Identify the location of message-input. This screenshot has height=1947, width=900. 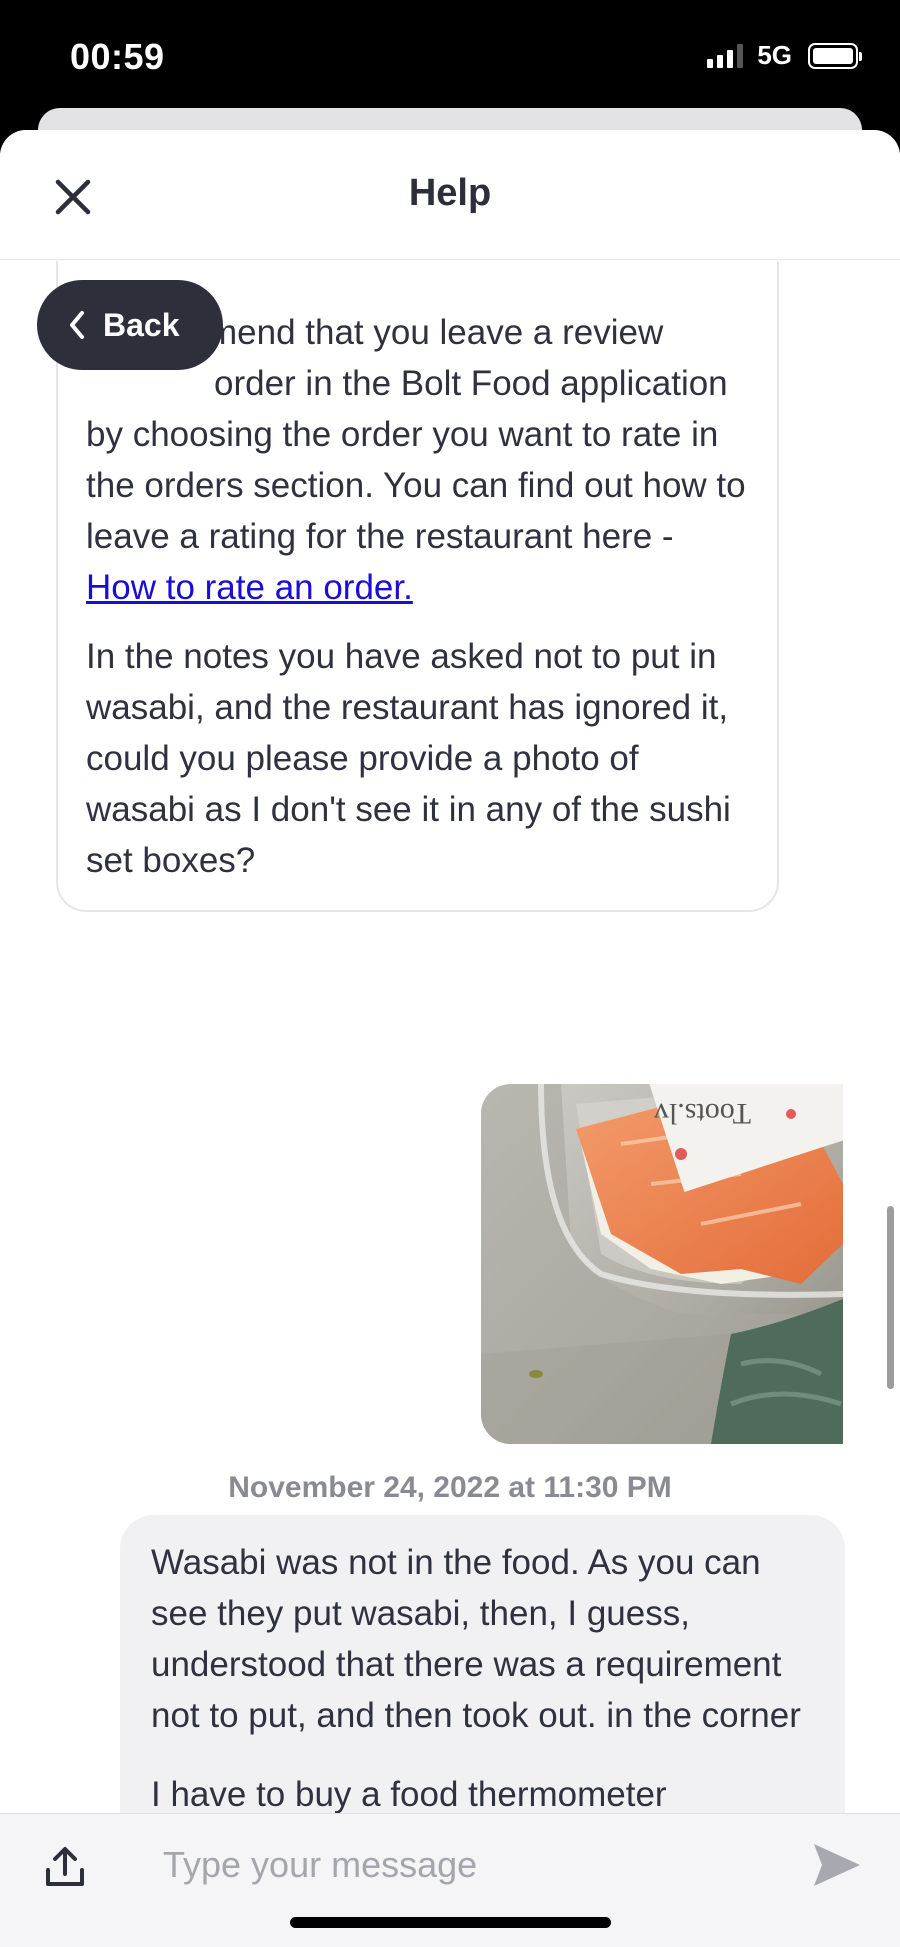
(468, 1865).